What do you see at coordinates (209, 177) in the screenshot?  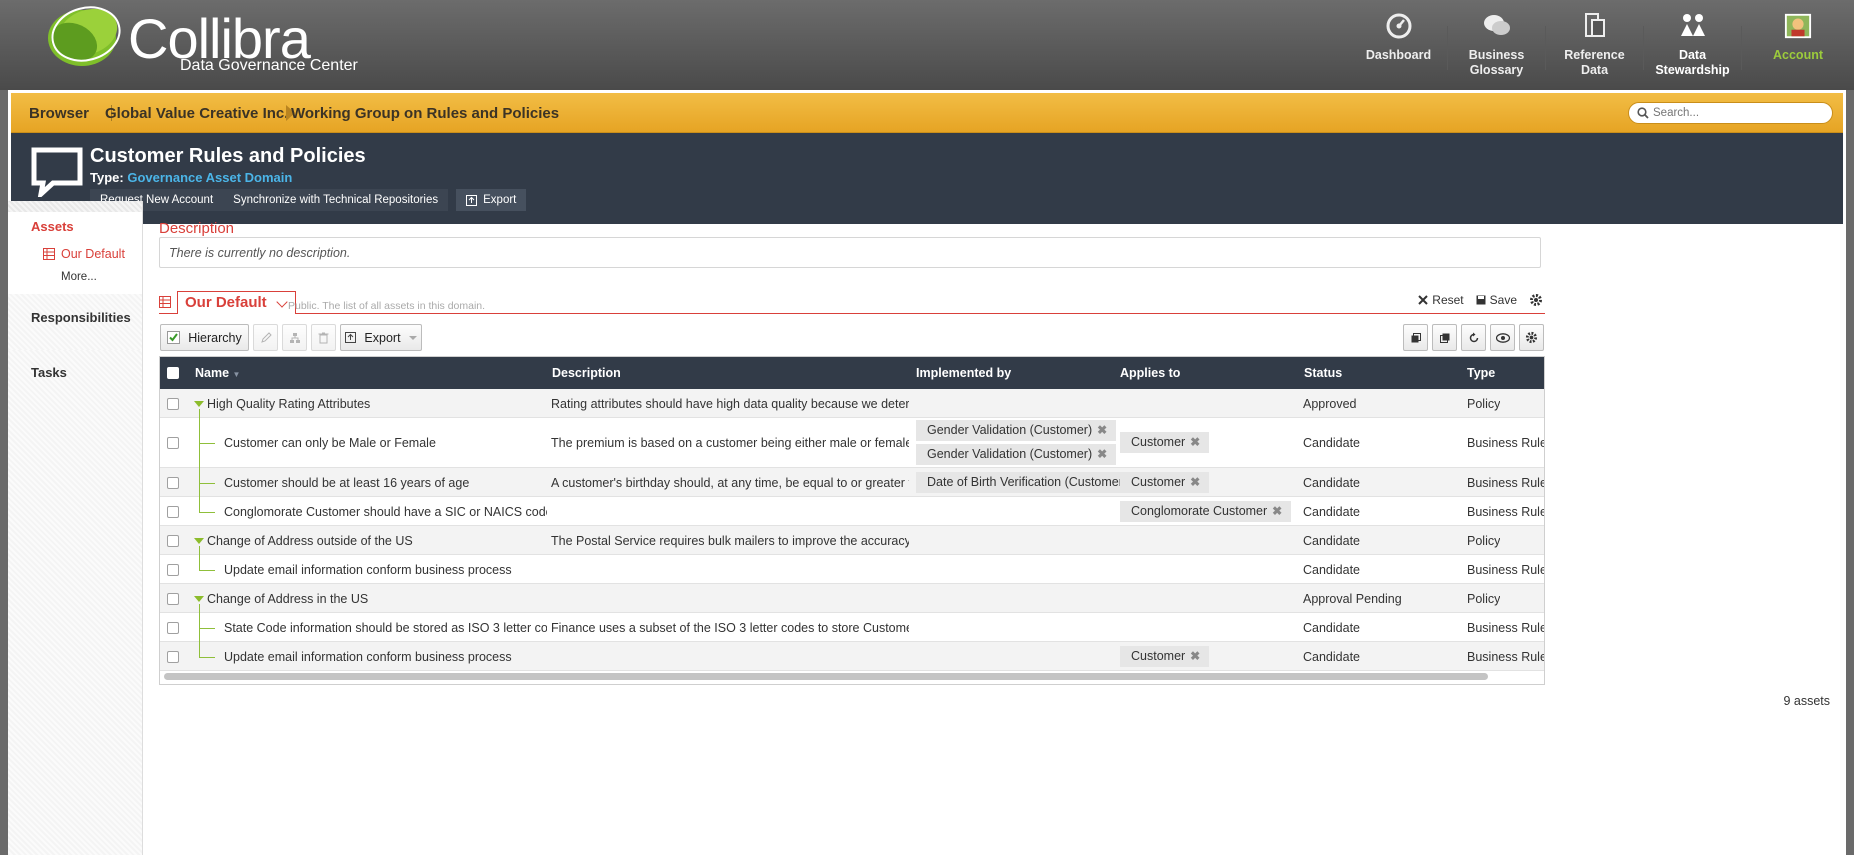 I see `asset-type-link: Governance Asset Domain` at bounding box center [209, 177].